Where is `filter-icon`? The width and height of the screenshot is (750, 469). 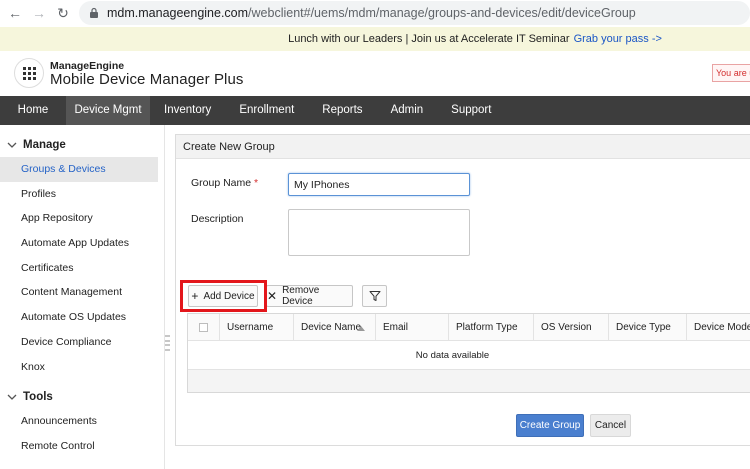 filter-icon is located at coordinates (374, 296).